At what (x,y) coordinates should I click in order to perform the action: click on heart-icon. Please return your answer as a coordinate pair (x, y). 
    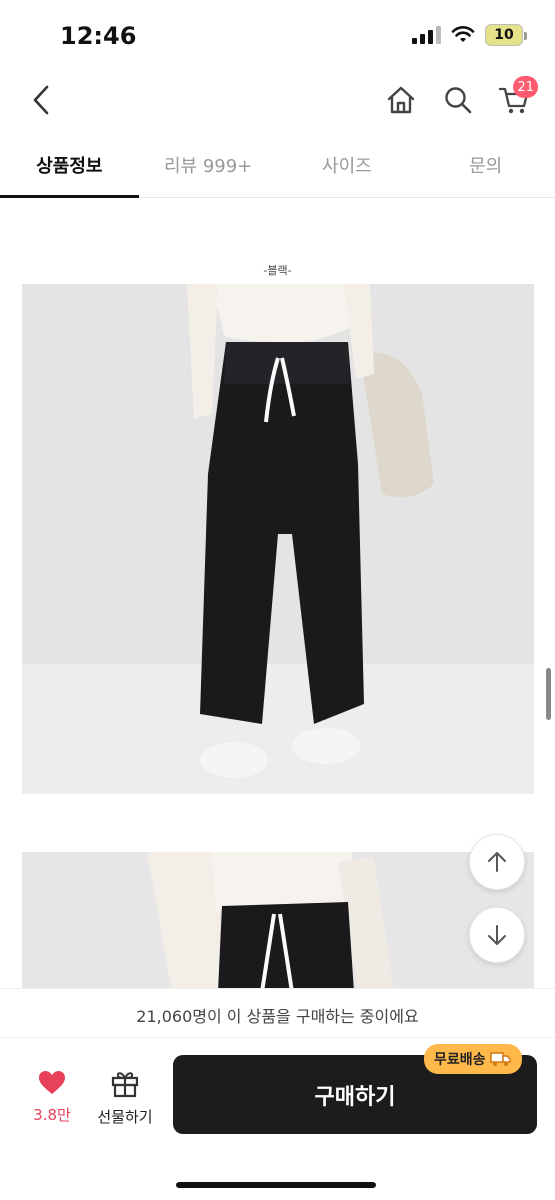
    Looking at the image, I should click on (52, 1082).